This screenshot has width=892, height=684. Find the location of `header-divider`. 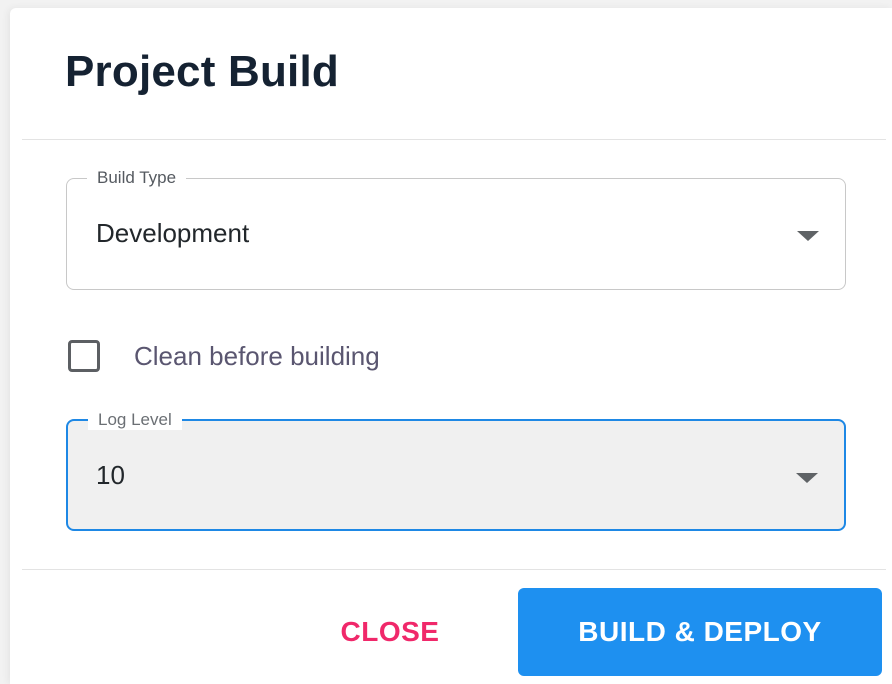

header-divider is located at coordinates (454, 139).